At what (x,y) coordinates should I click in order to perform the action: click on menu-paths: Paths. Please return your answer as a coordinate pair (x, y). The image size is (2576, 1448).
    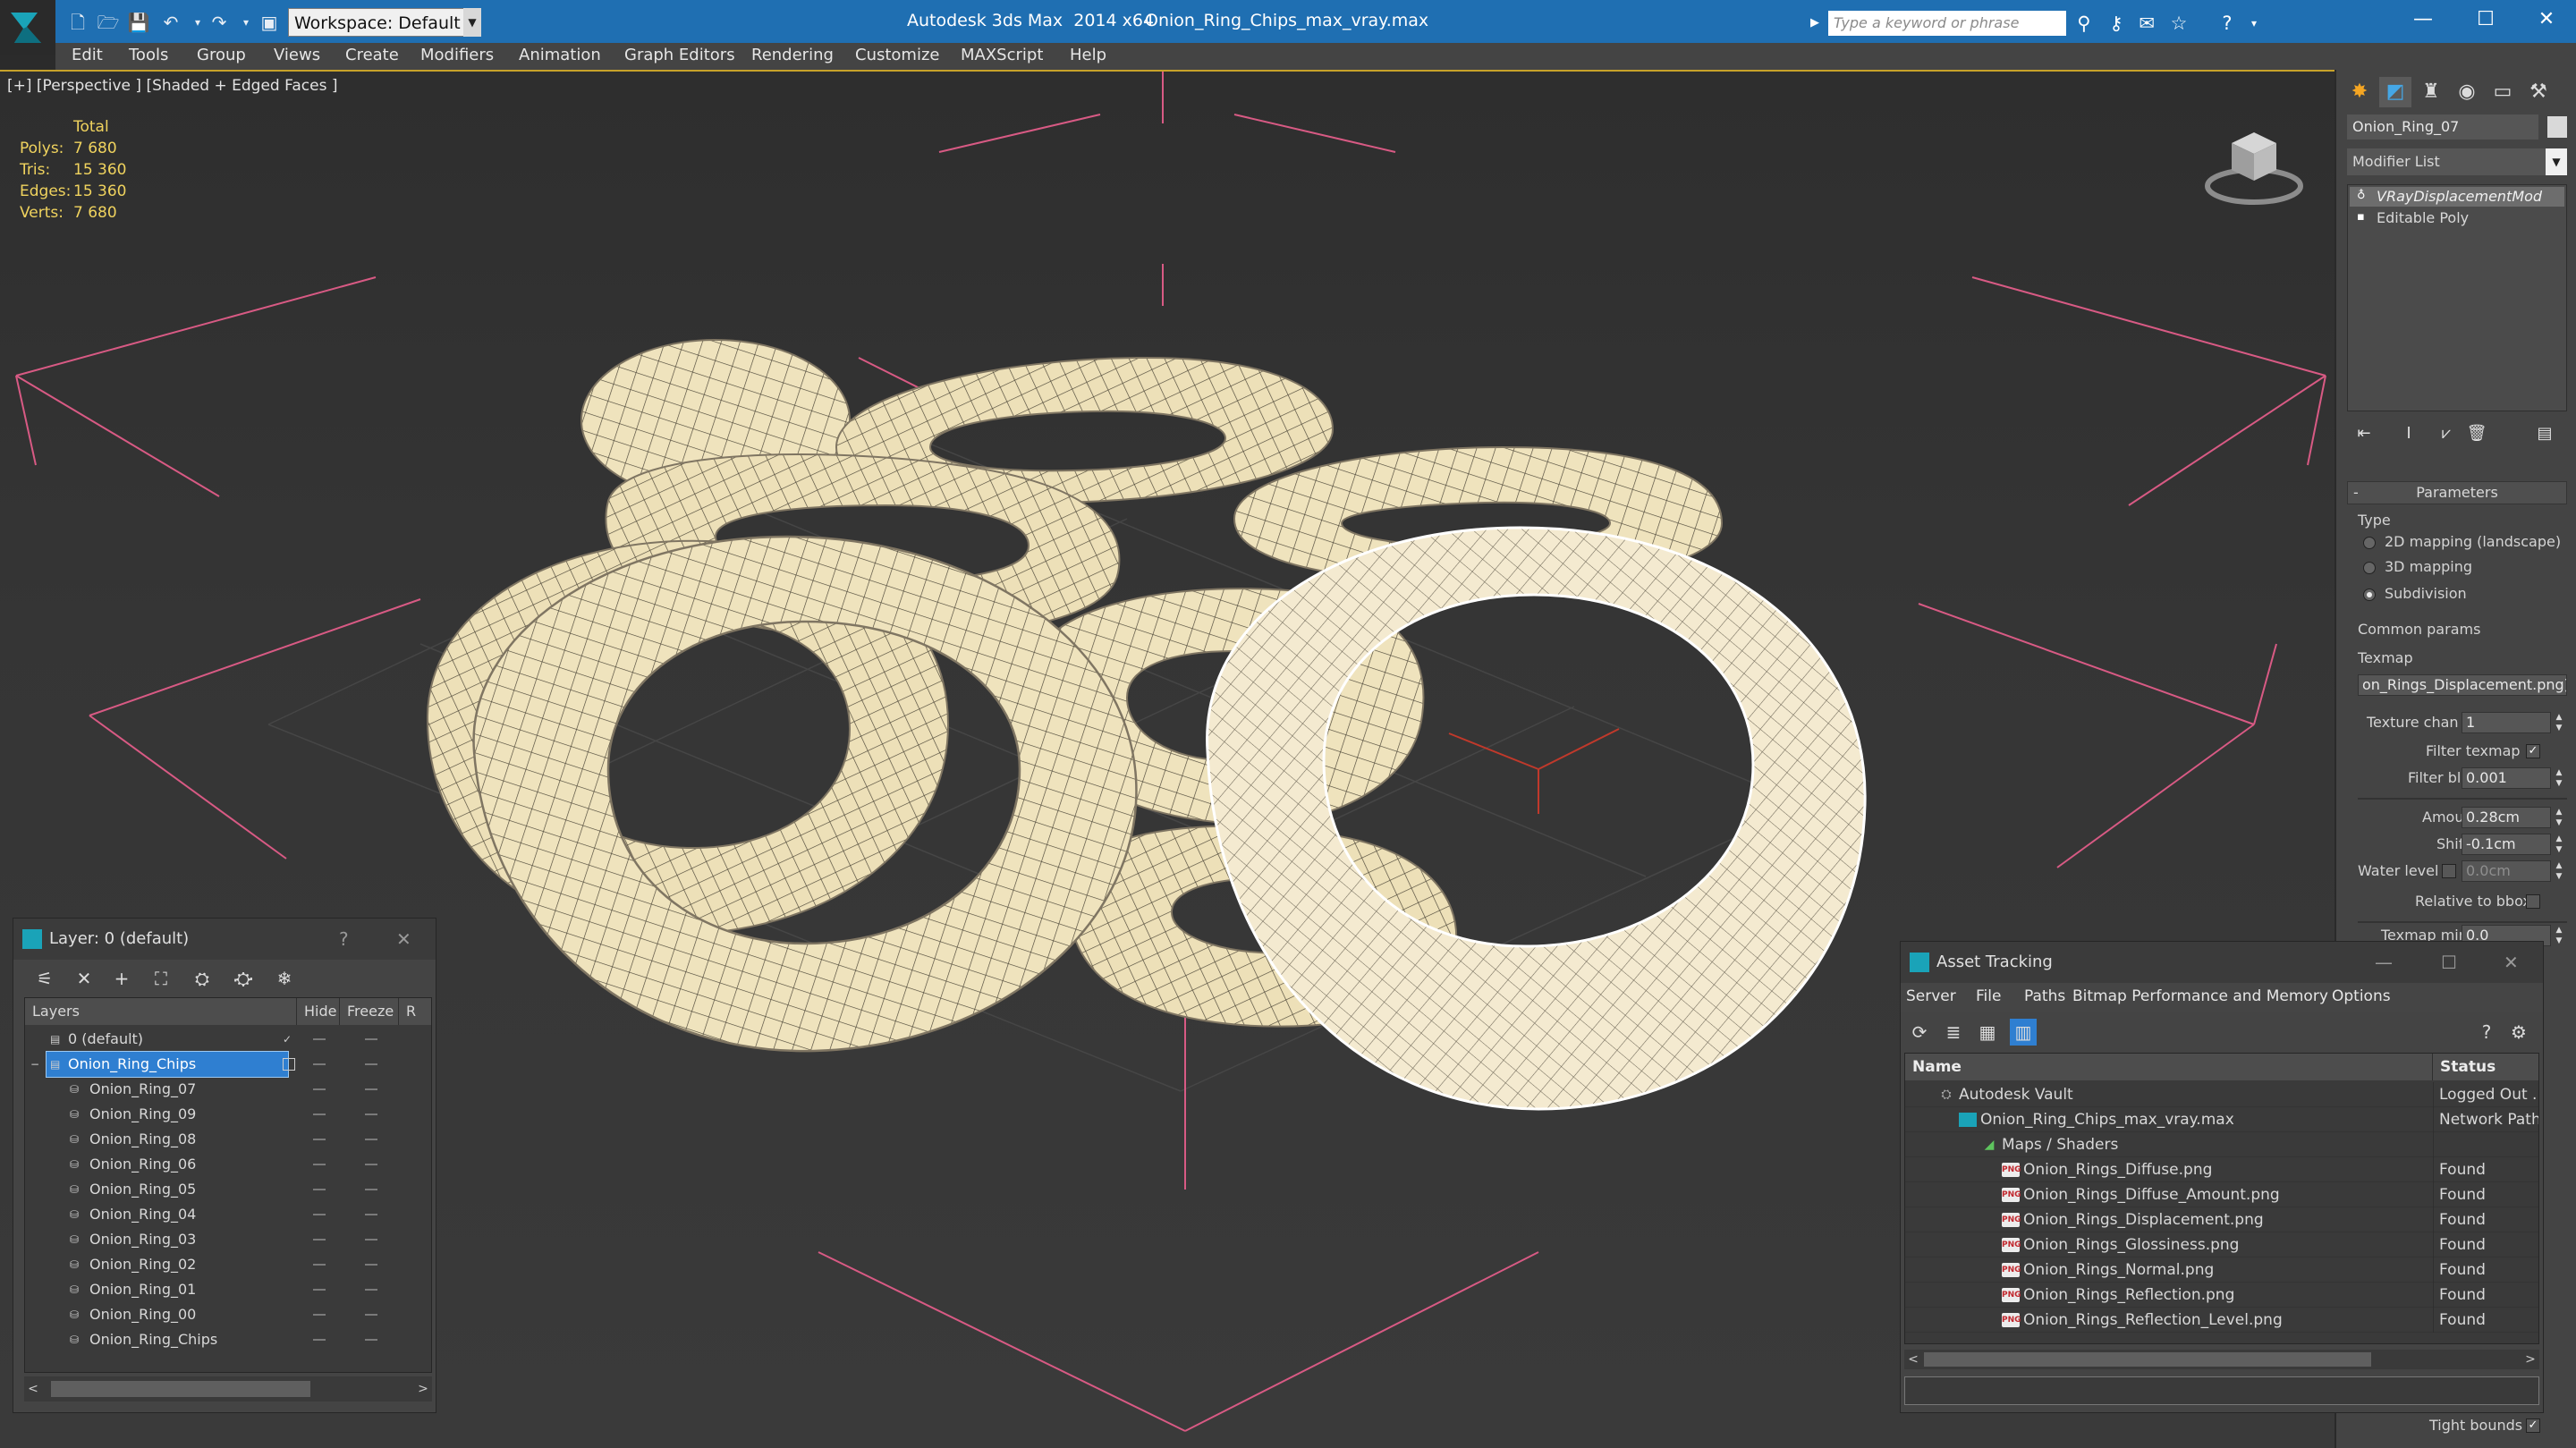
    Looking at the image, I should click on (2044, 997).